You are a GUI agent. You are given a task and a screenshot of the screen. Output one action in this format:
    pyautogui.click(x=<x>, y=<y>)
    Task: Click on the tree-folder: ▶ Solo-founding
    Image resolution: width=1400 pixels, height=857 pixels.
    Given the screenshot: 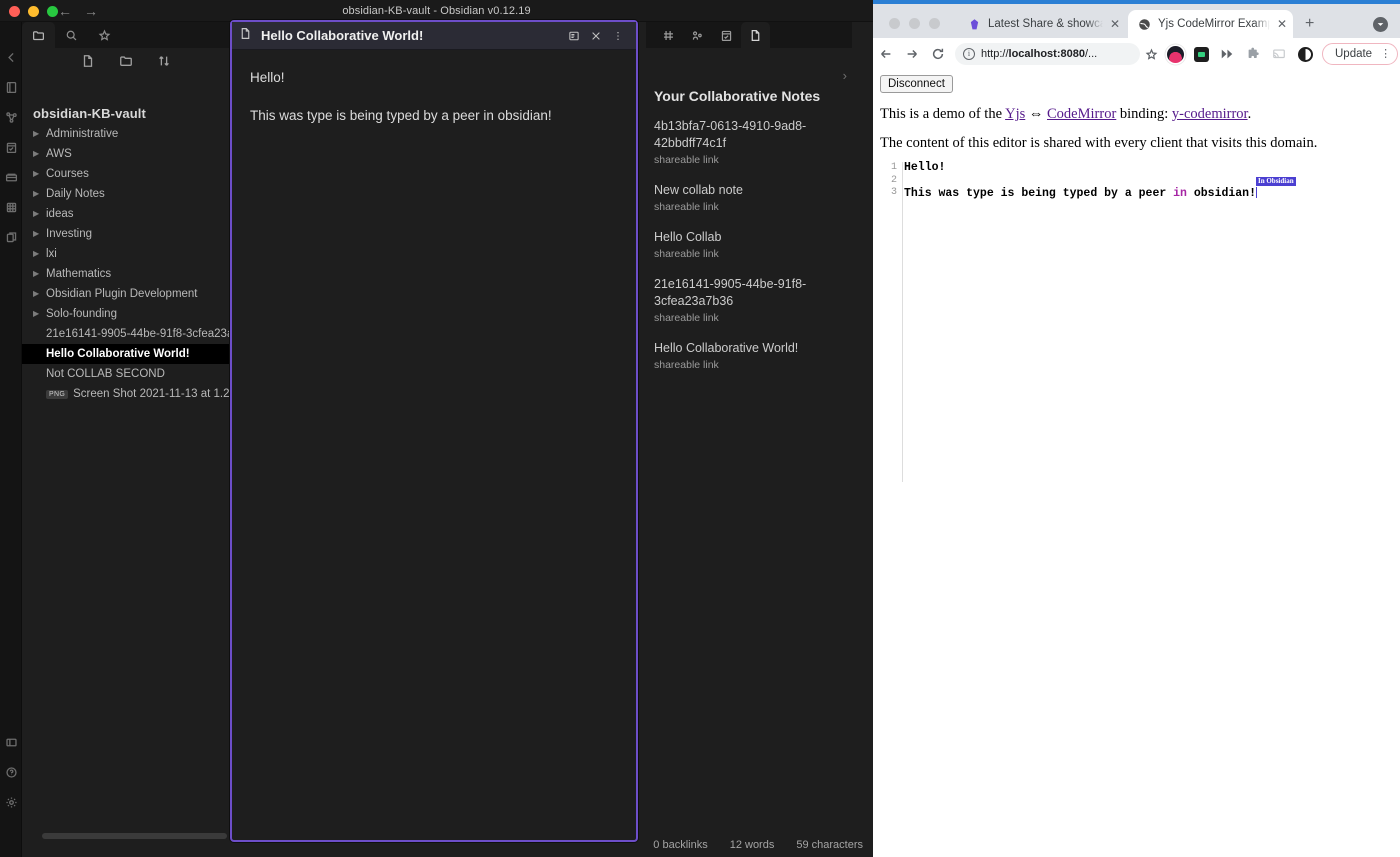 What is the action you would take?
    pyautogui.click(x=125, y=314)
    